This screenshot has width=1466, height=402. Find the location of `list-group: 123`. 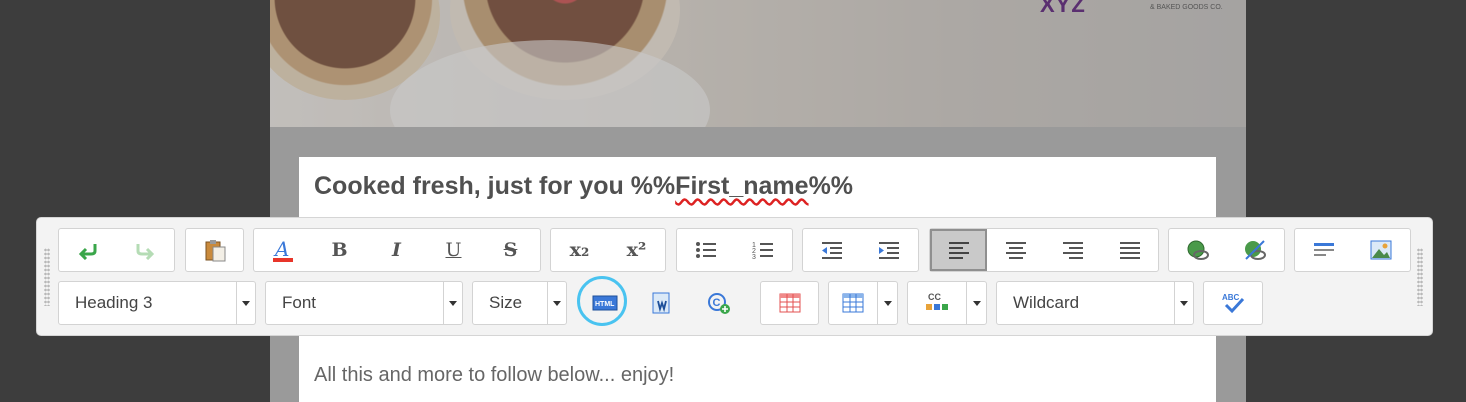

list-group: 123 is located at coordinates (734, 250).